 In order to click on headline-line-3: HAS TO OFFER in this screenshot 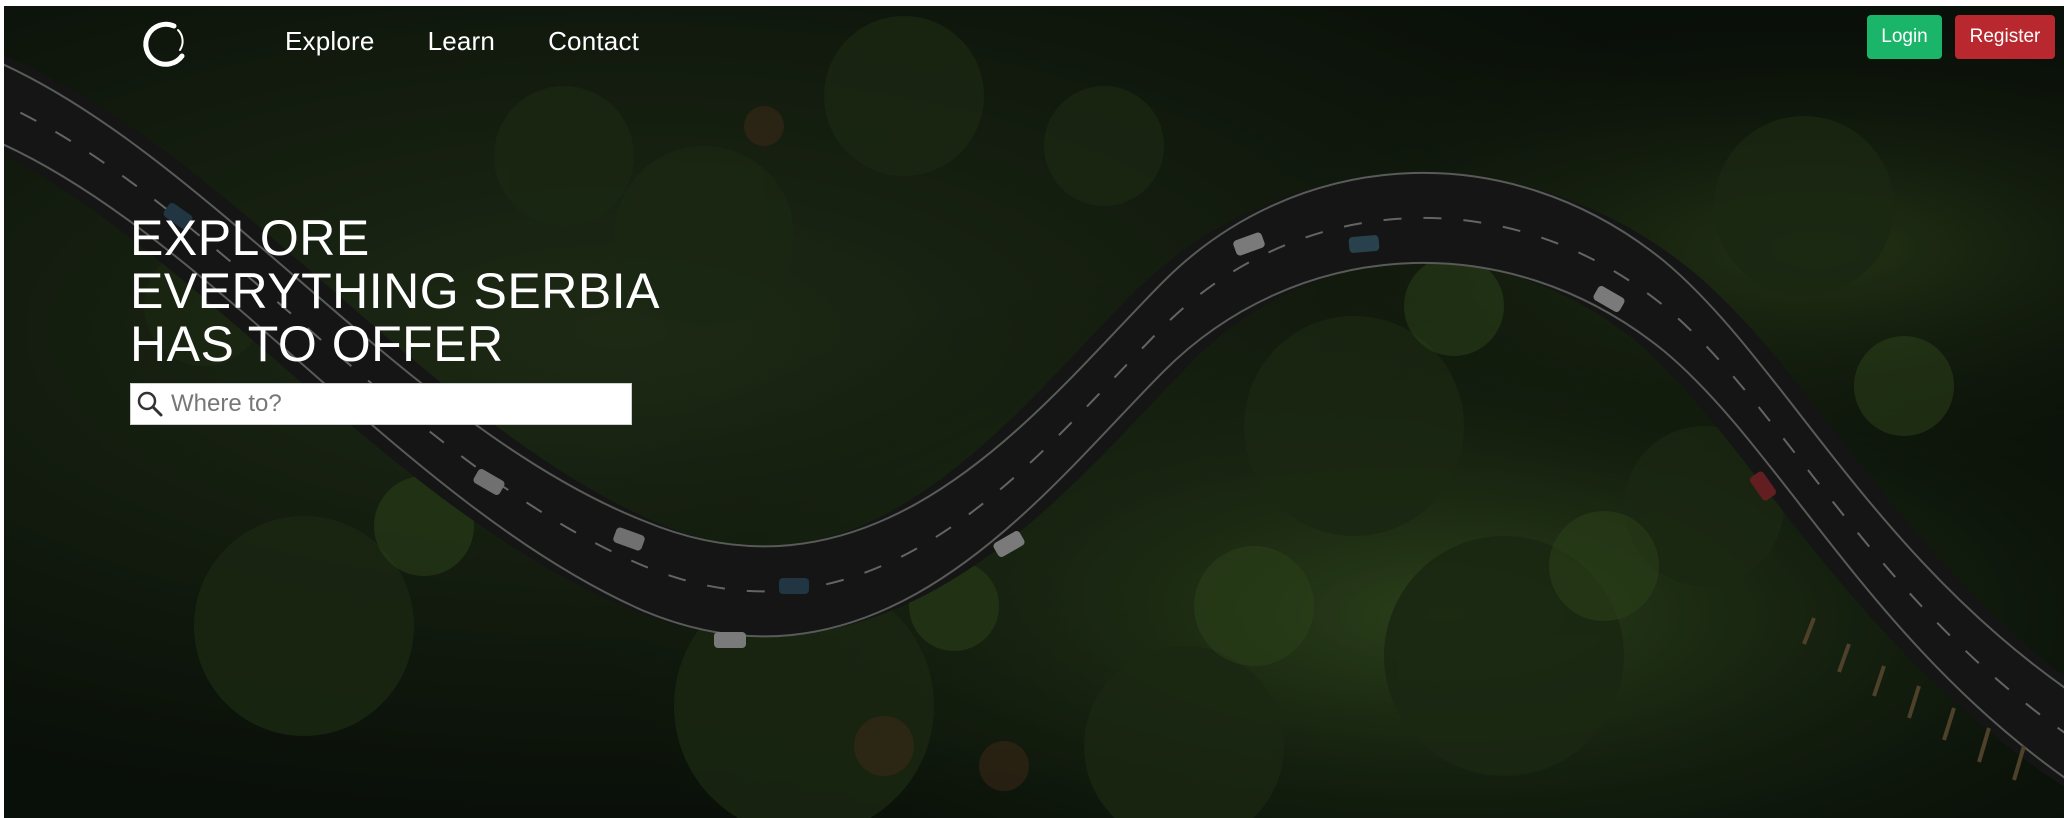, I will do `click(317, 344)`.